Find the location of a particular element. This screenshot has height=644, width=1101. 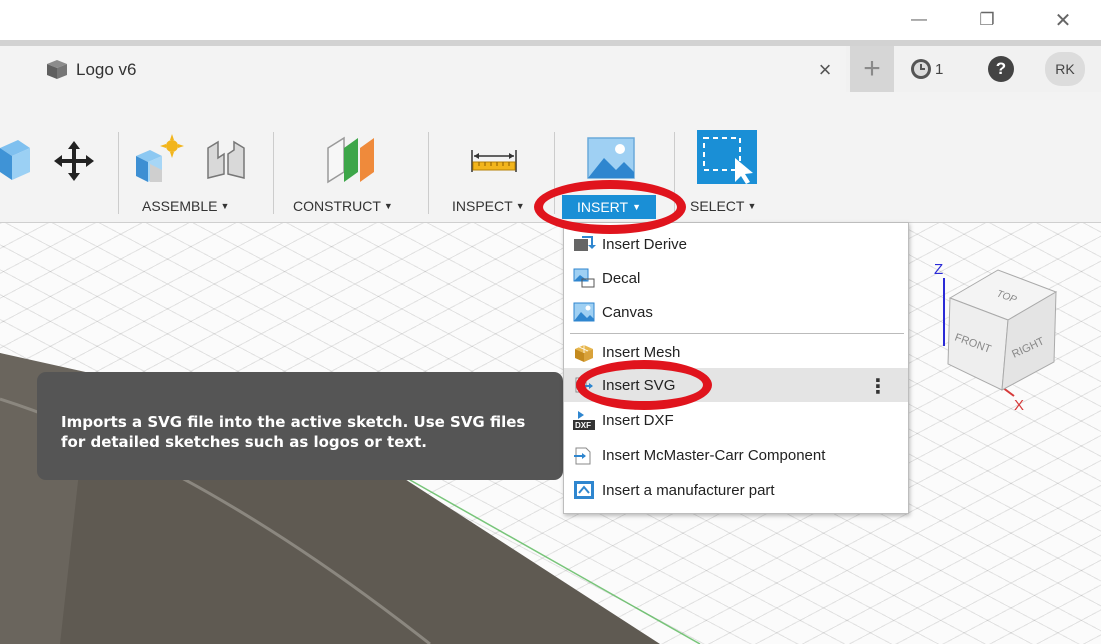

menu-item-insert-manufacturer-part: Insert a manufacturer part is located at coordinates (736, 490).